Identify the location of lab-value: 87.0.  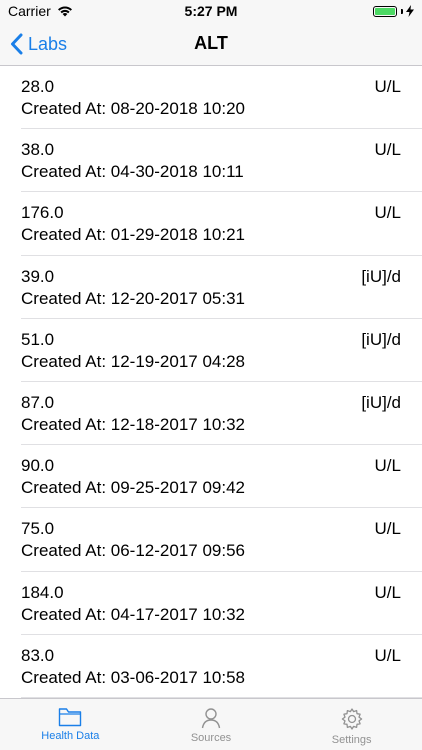
(38, 402).